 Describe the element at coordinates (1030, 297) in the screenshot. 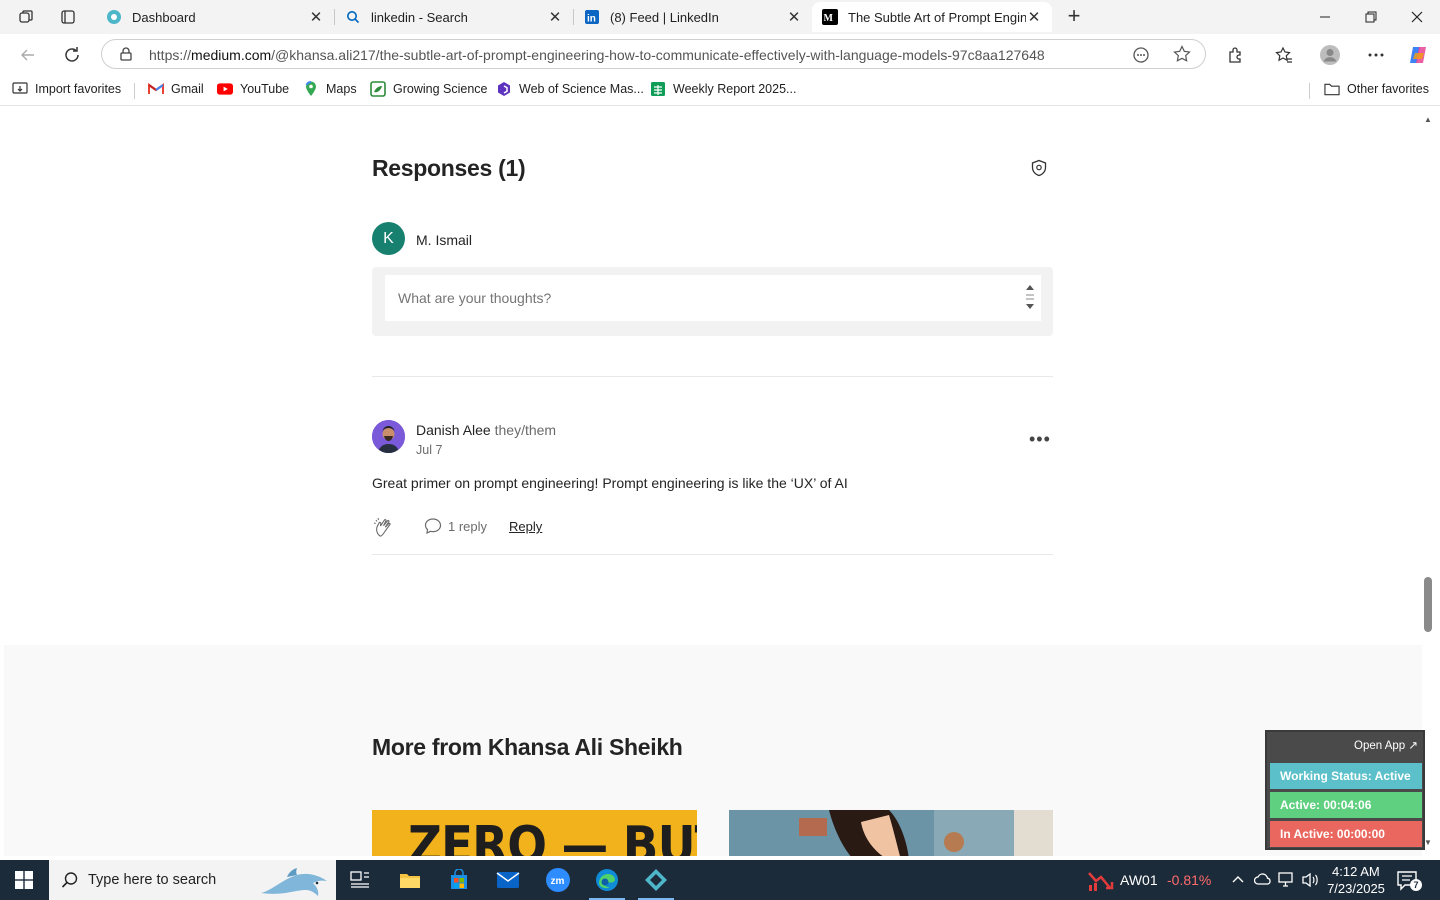

I see `resize-stepper-icon` at that location.